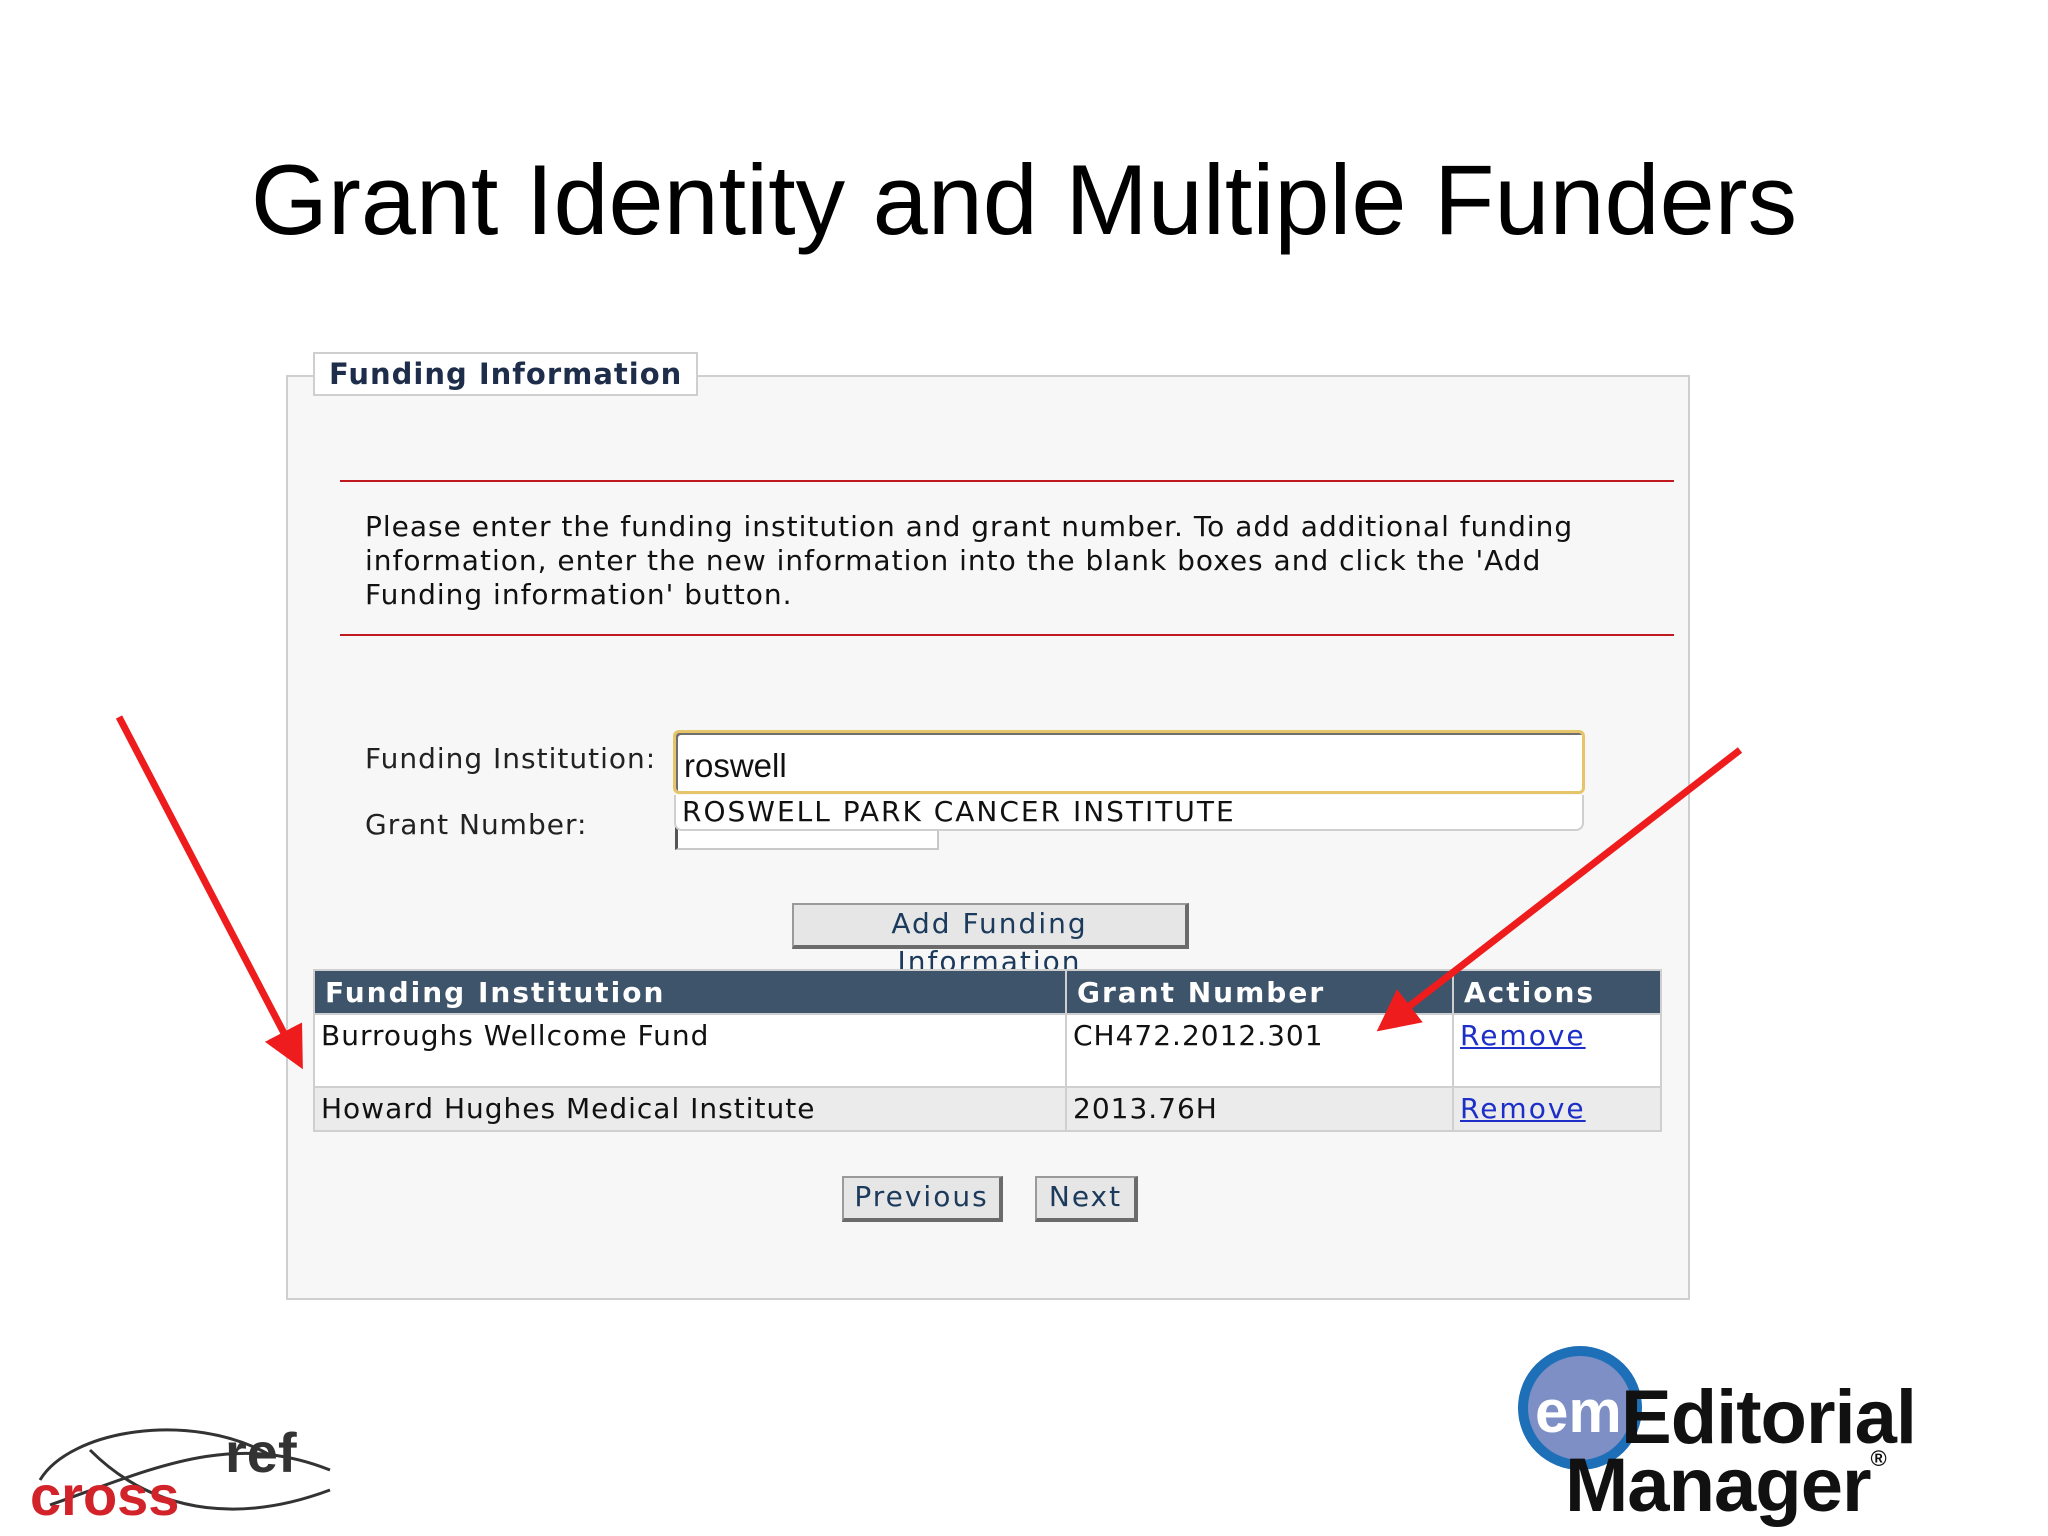 This screenshot has height=1536, width=2048. I want to click on arrow-left, so click(209, 892).